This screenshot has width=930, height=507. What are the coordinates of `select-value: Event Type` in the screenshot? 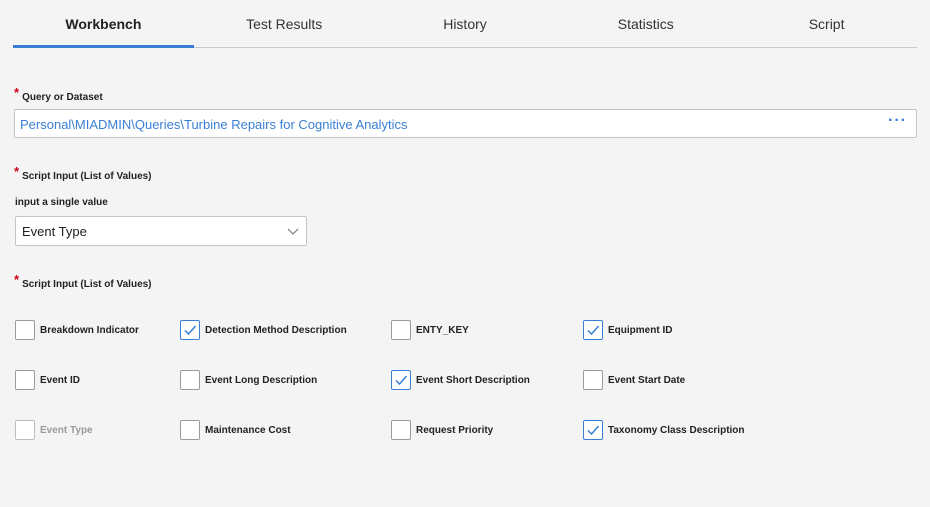 It's located at (54, 231).